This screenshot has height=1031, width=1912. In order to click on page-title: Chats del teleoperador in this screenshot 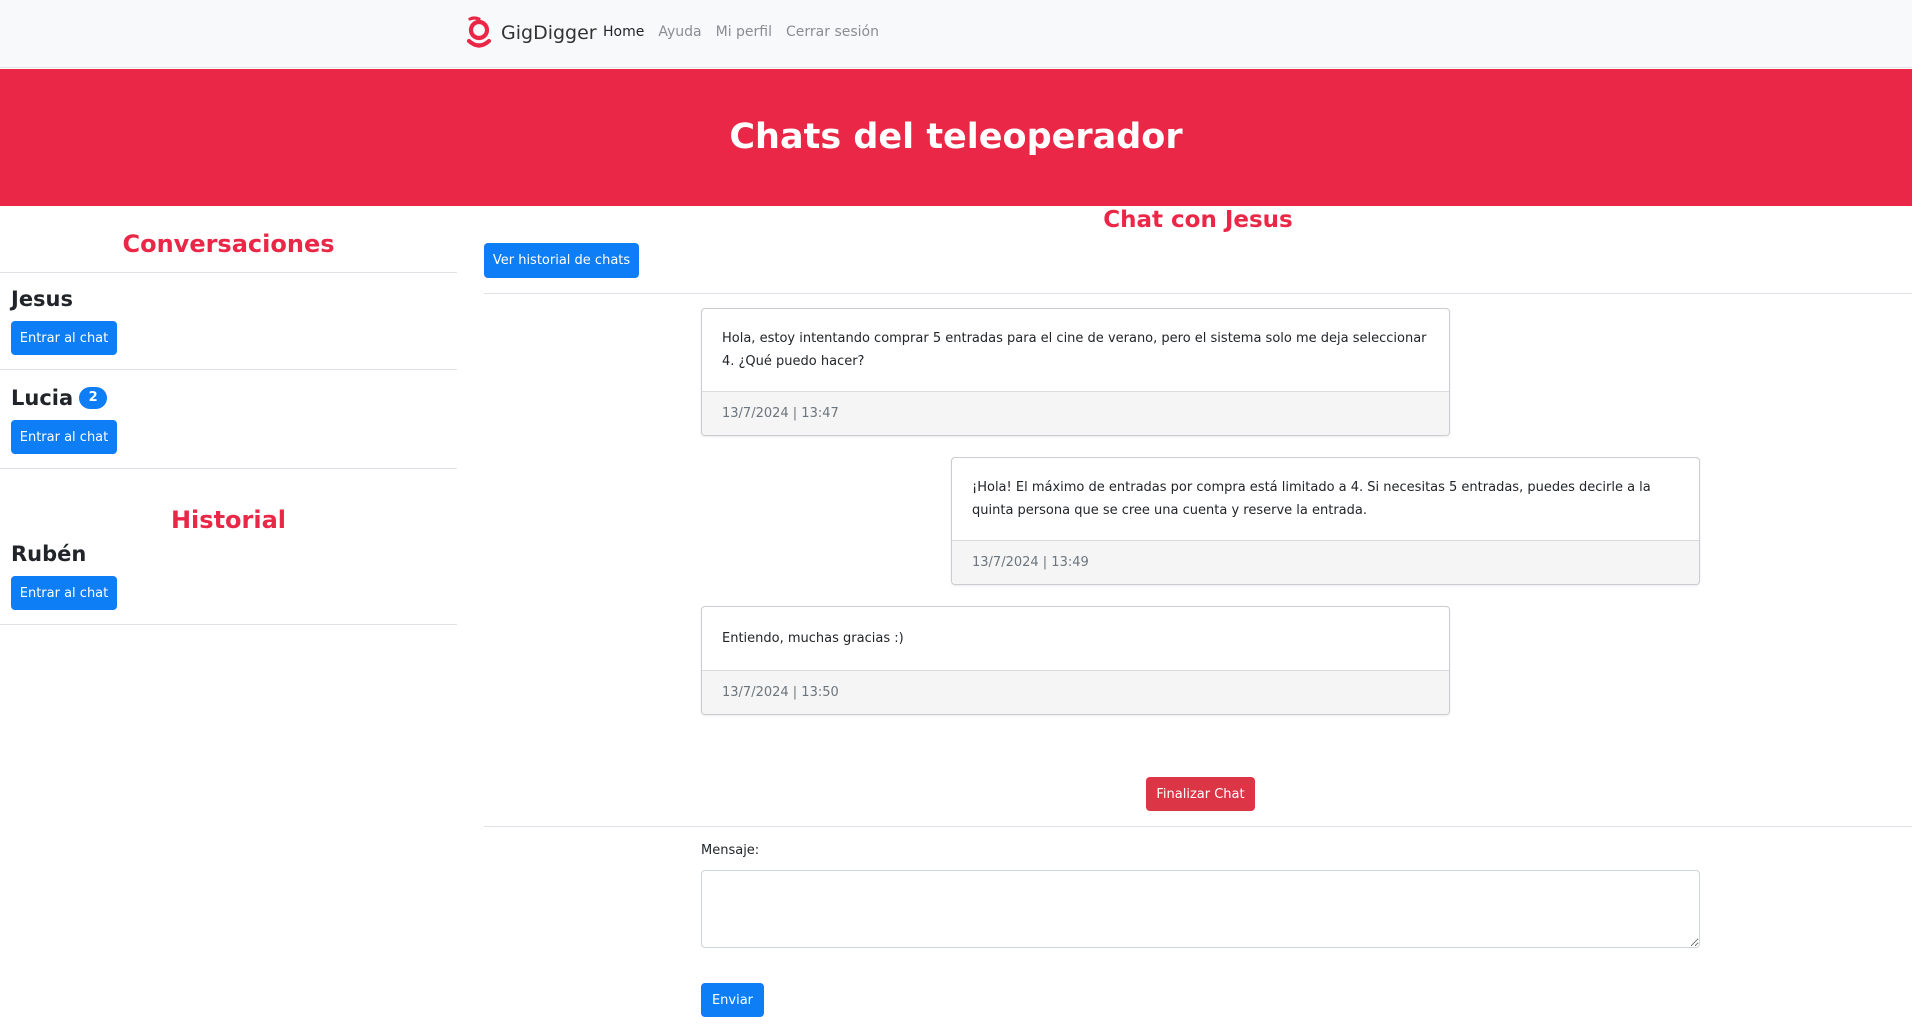, I will do `click(956, 136)`.